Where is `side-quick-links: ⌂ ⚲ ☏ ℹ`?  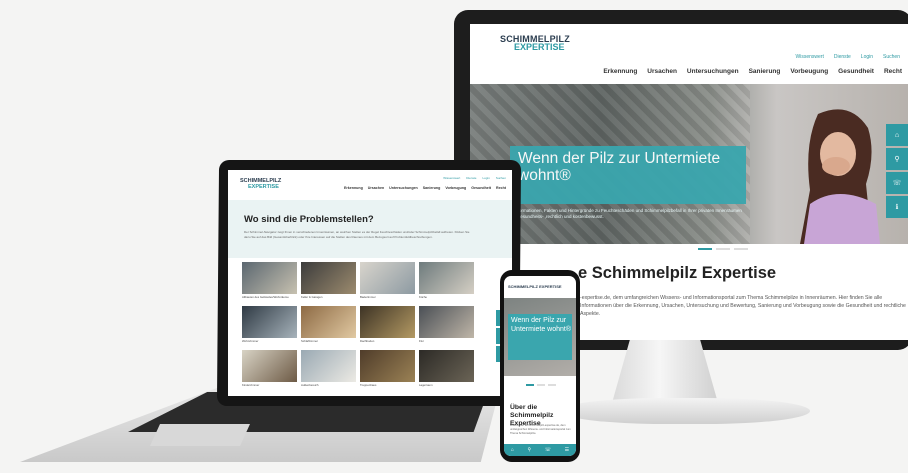
side-quick-links: ⌂ ⚲ ☏ ℹ is located at coordinates (897, 171).